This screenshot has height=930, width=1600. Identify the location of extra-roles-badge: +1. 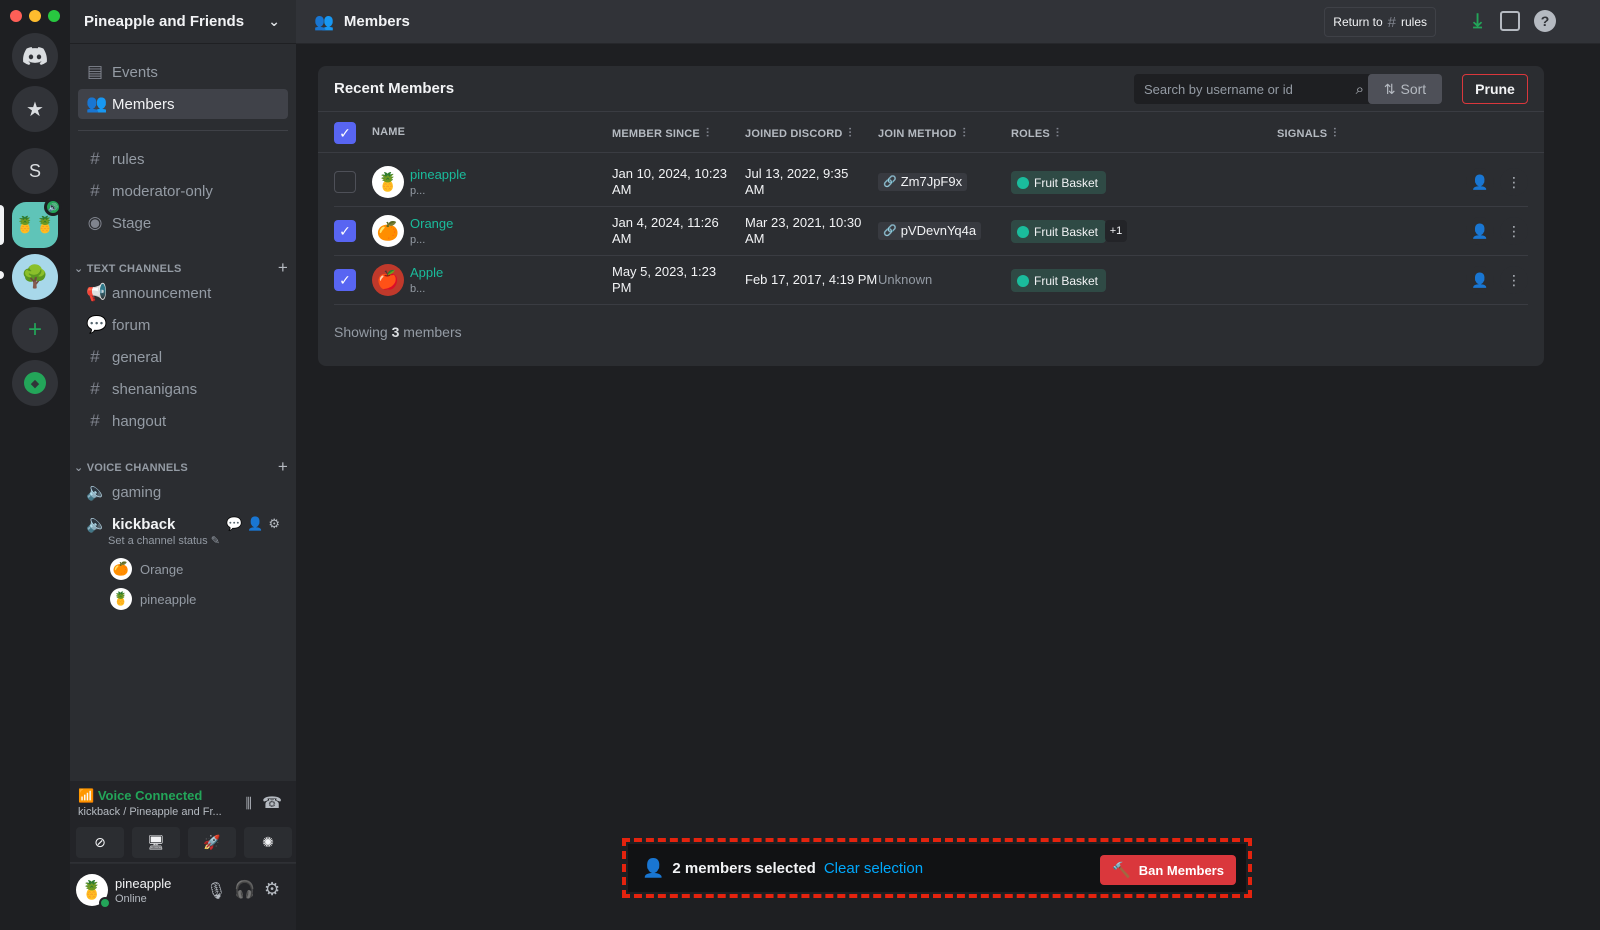
(1116, 231).